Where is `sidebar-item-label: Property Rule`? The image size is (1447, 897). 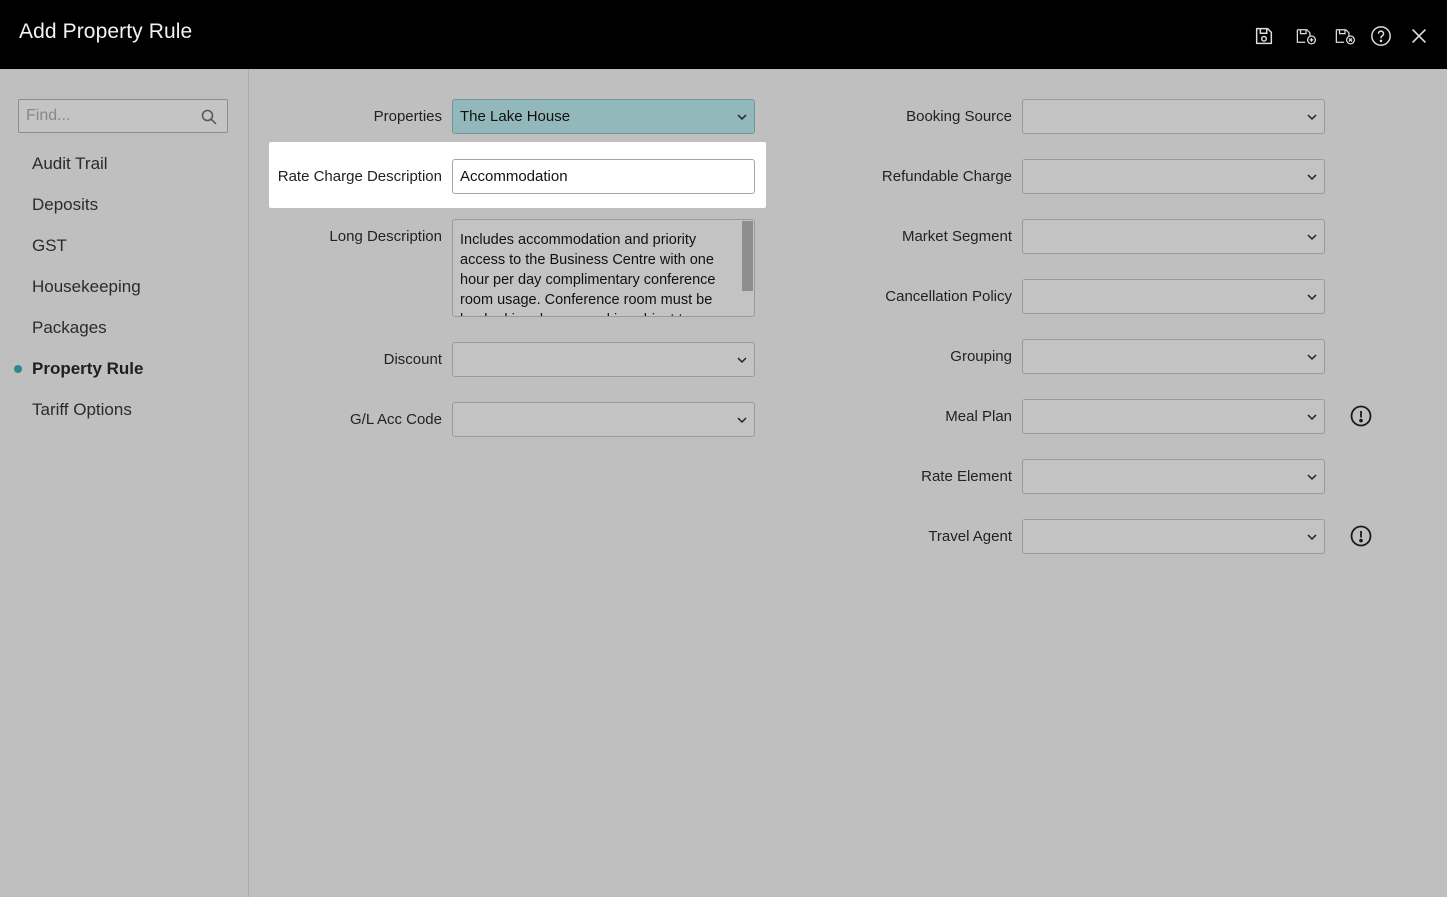
sidebar-item-label: Property Rule is located at coordinates (88, 368).